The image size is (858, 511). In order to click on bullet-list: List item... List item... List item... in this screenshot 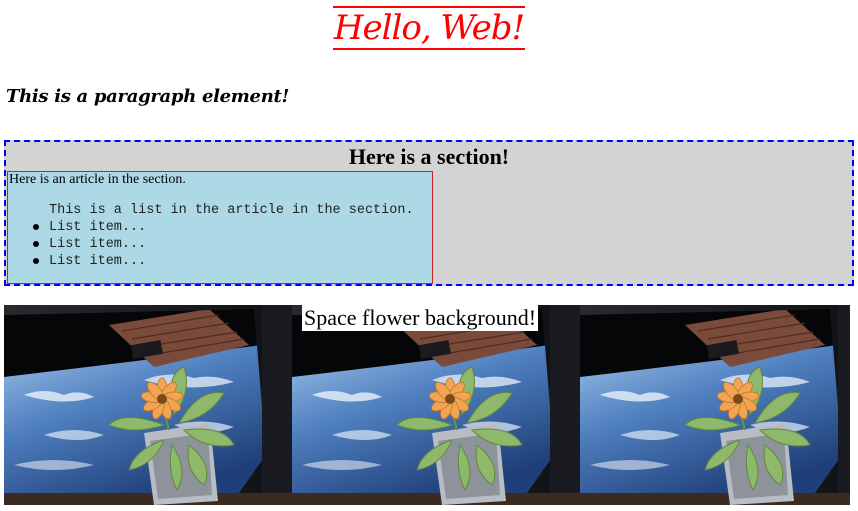, I will do `click(77, 244)`.